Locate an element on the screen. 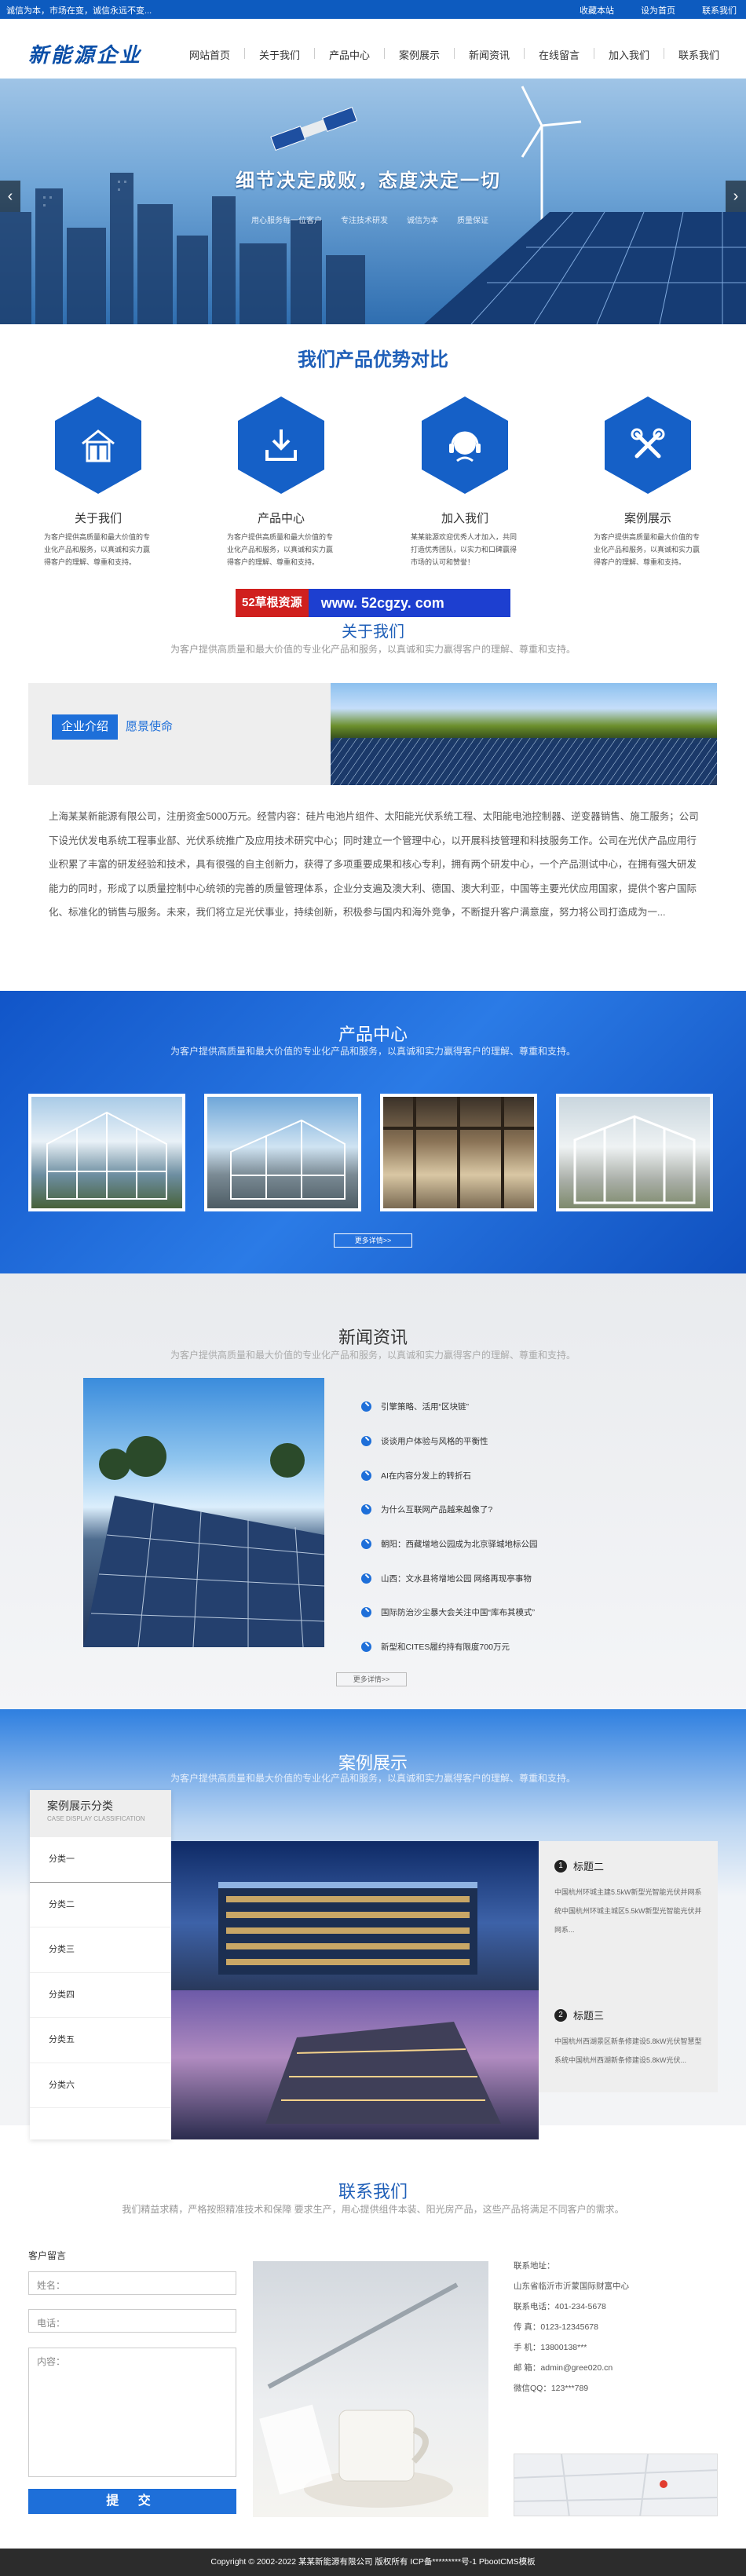 The width and height of the screenshot is (746, 2576). news-item: 引擎策略、活用“区块链” is located at coordinates (449, 1407).